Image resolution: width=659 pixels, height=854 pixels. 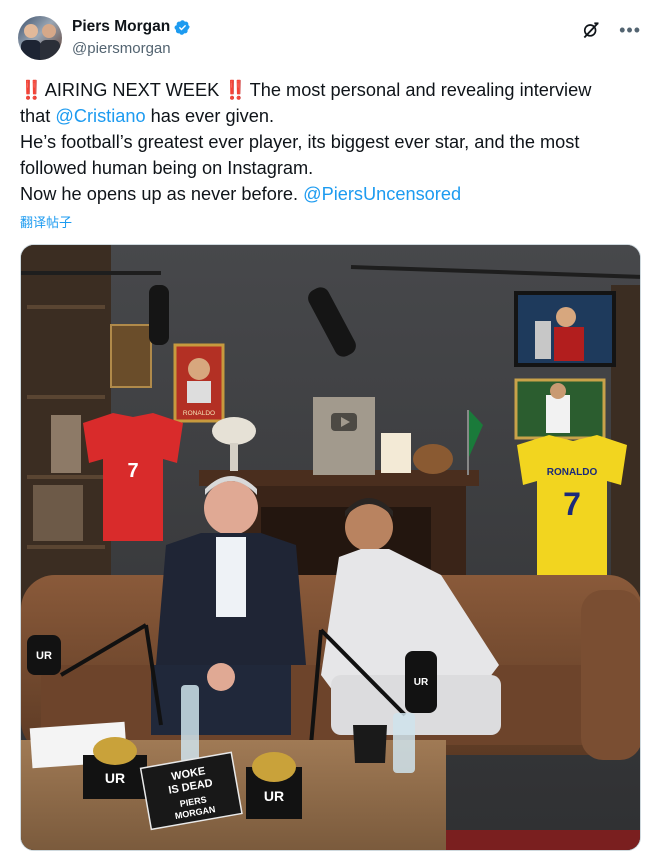 I want to click on mention-link-cristiano: @Cristiano, so click(x=100, y=116).